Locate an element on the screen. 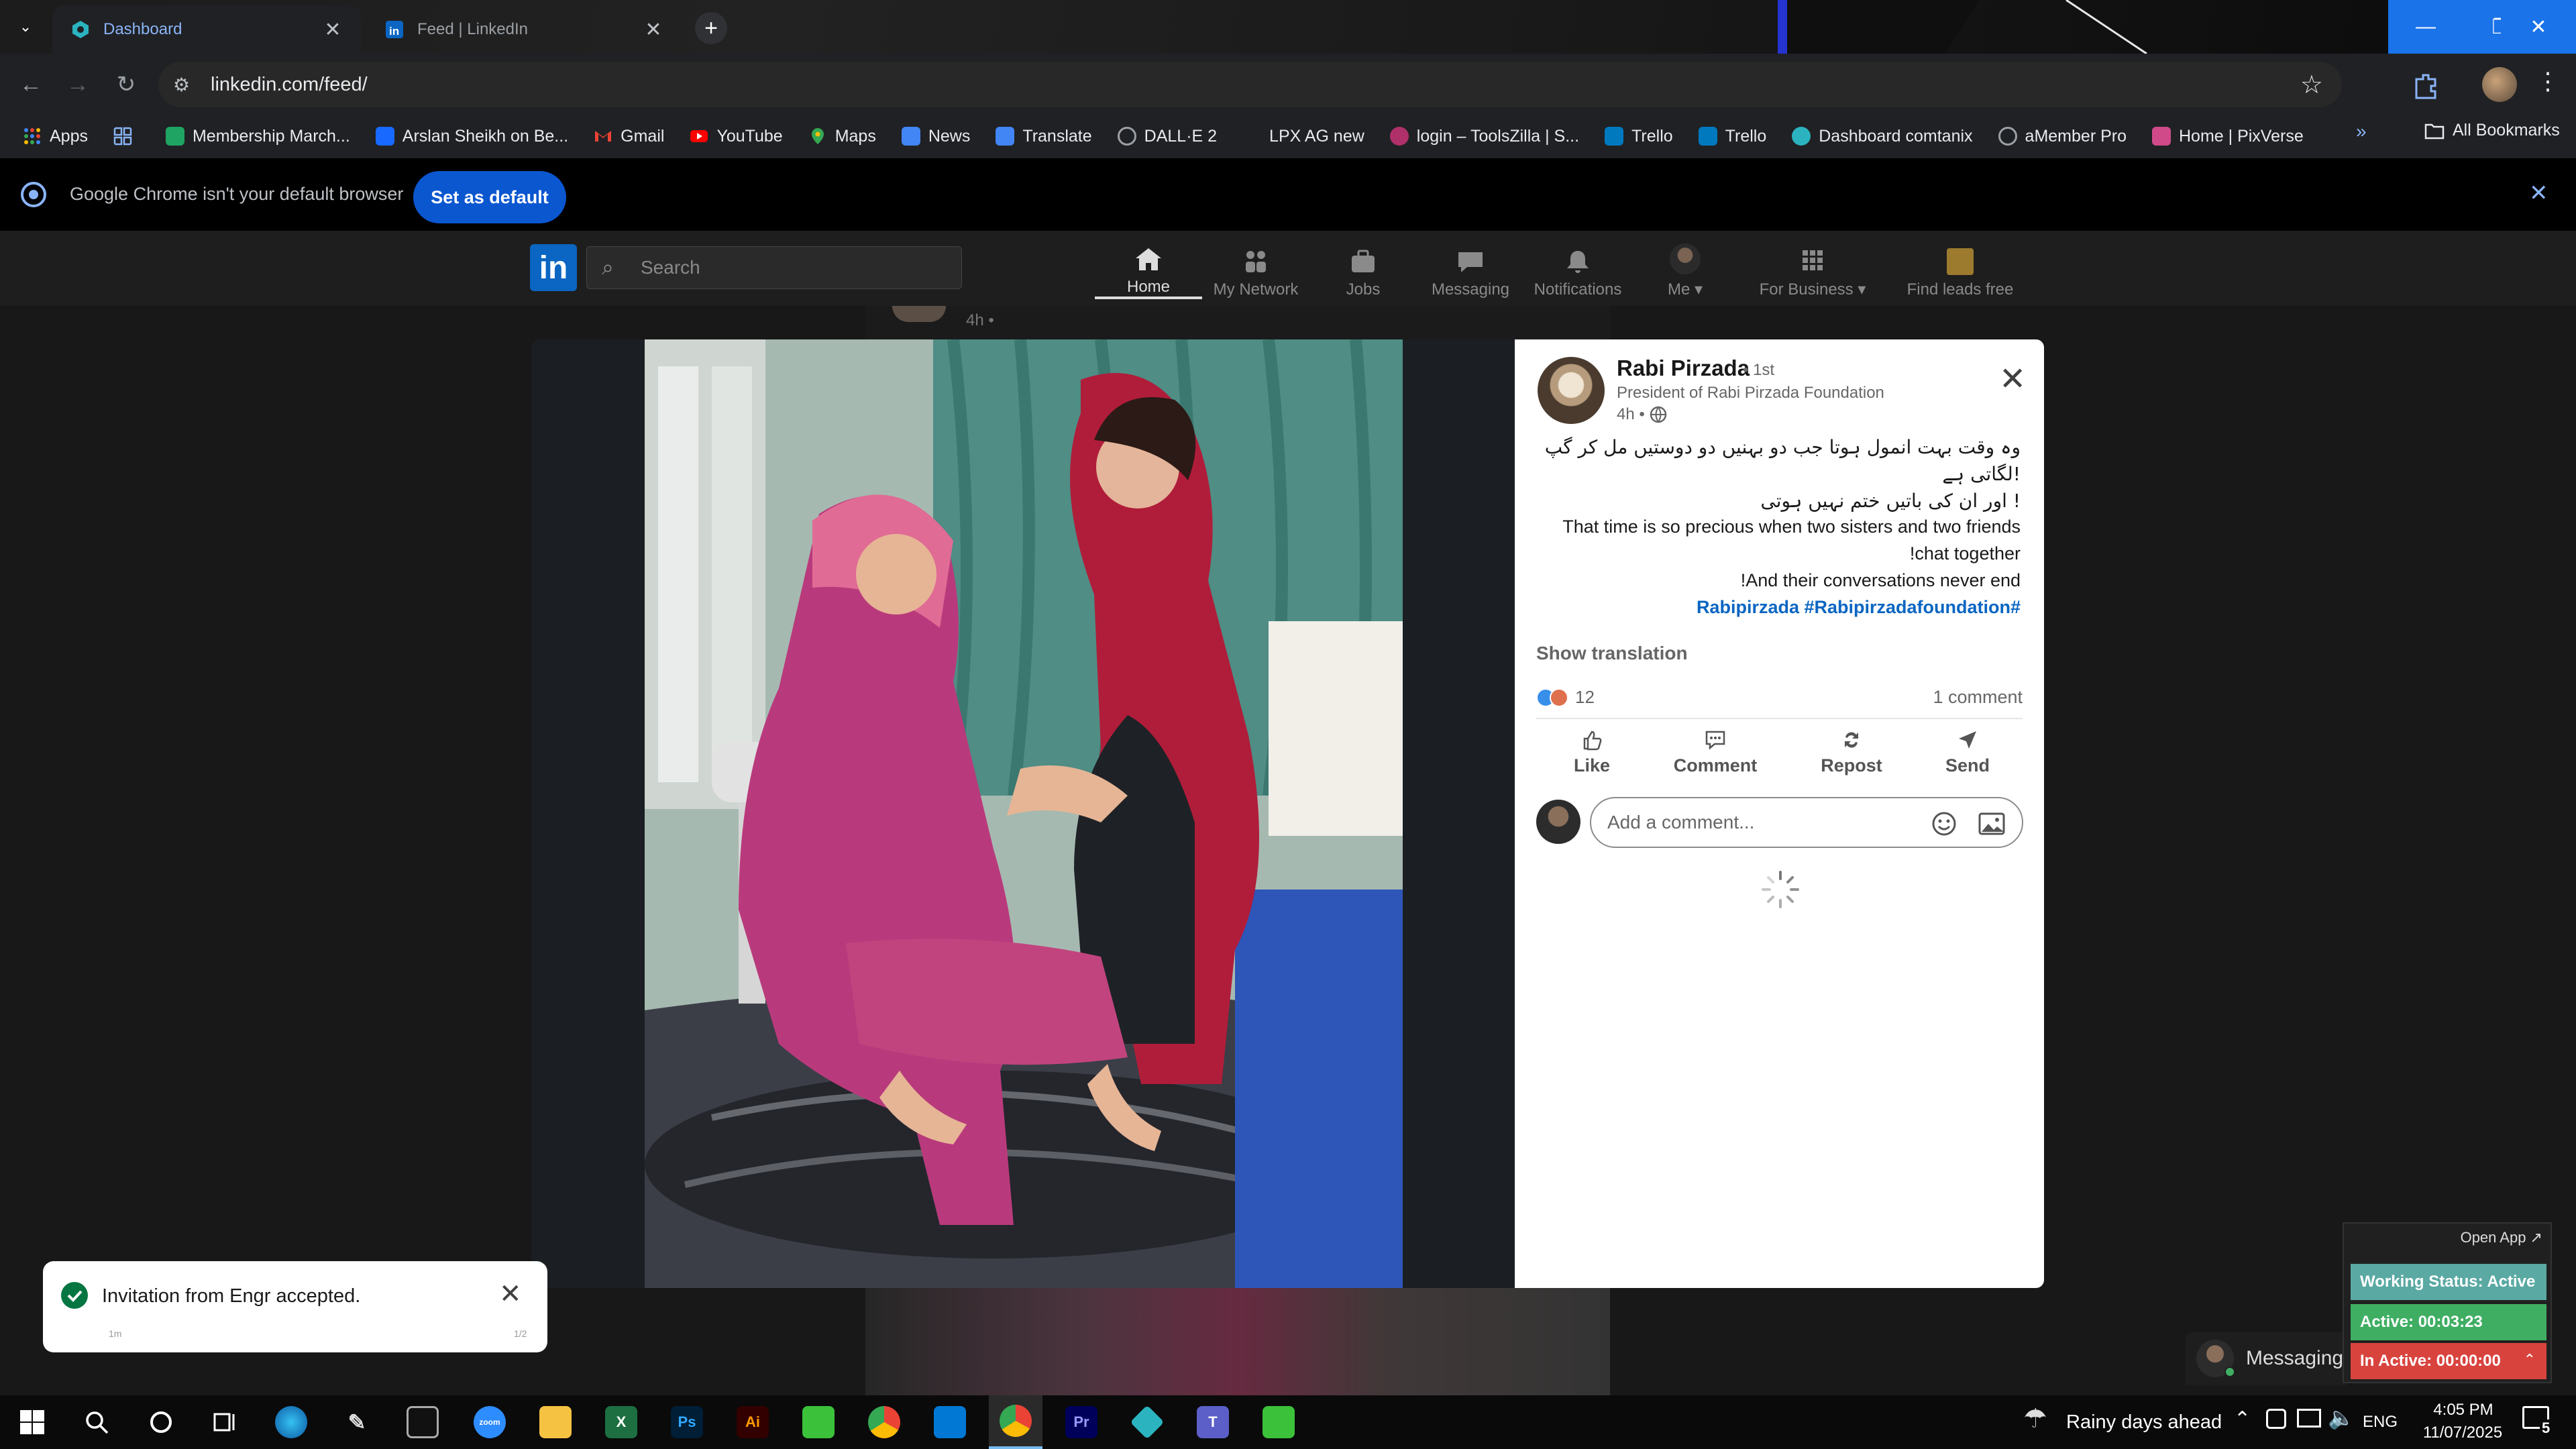 Image resolution: width=2576 pixels, height=1449 pixels. taskbar-app-vscode is located at coordinates (950, 1422).